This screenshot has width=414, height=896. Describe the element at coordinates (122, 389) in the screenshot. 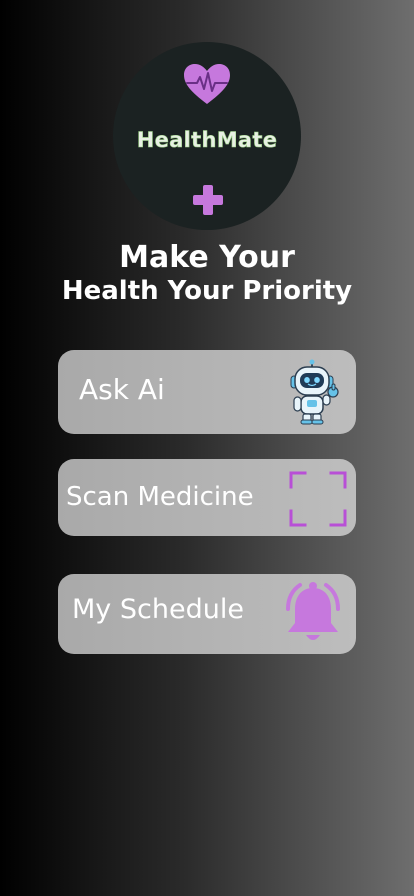

I see `ask-ai-label: Ask Ai` at that location.